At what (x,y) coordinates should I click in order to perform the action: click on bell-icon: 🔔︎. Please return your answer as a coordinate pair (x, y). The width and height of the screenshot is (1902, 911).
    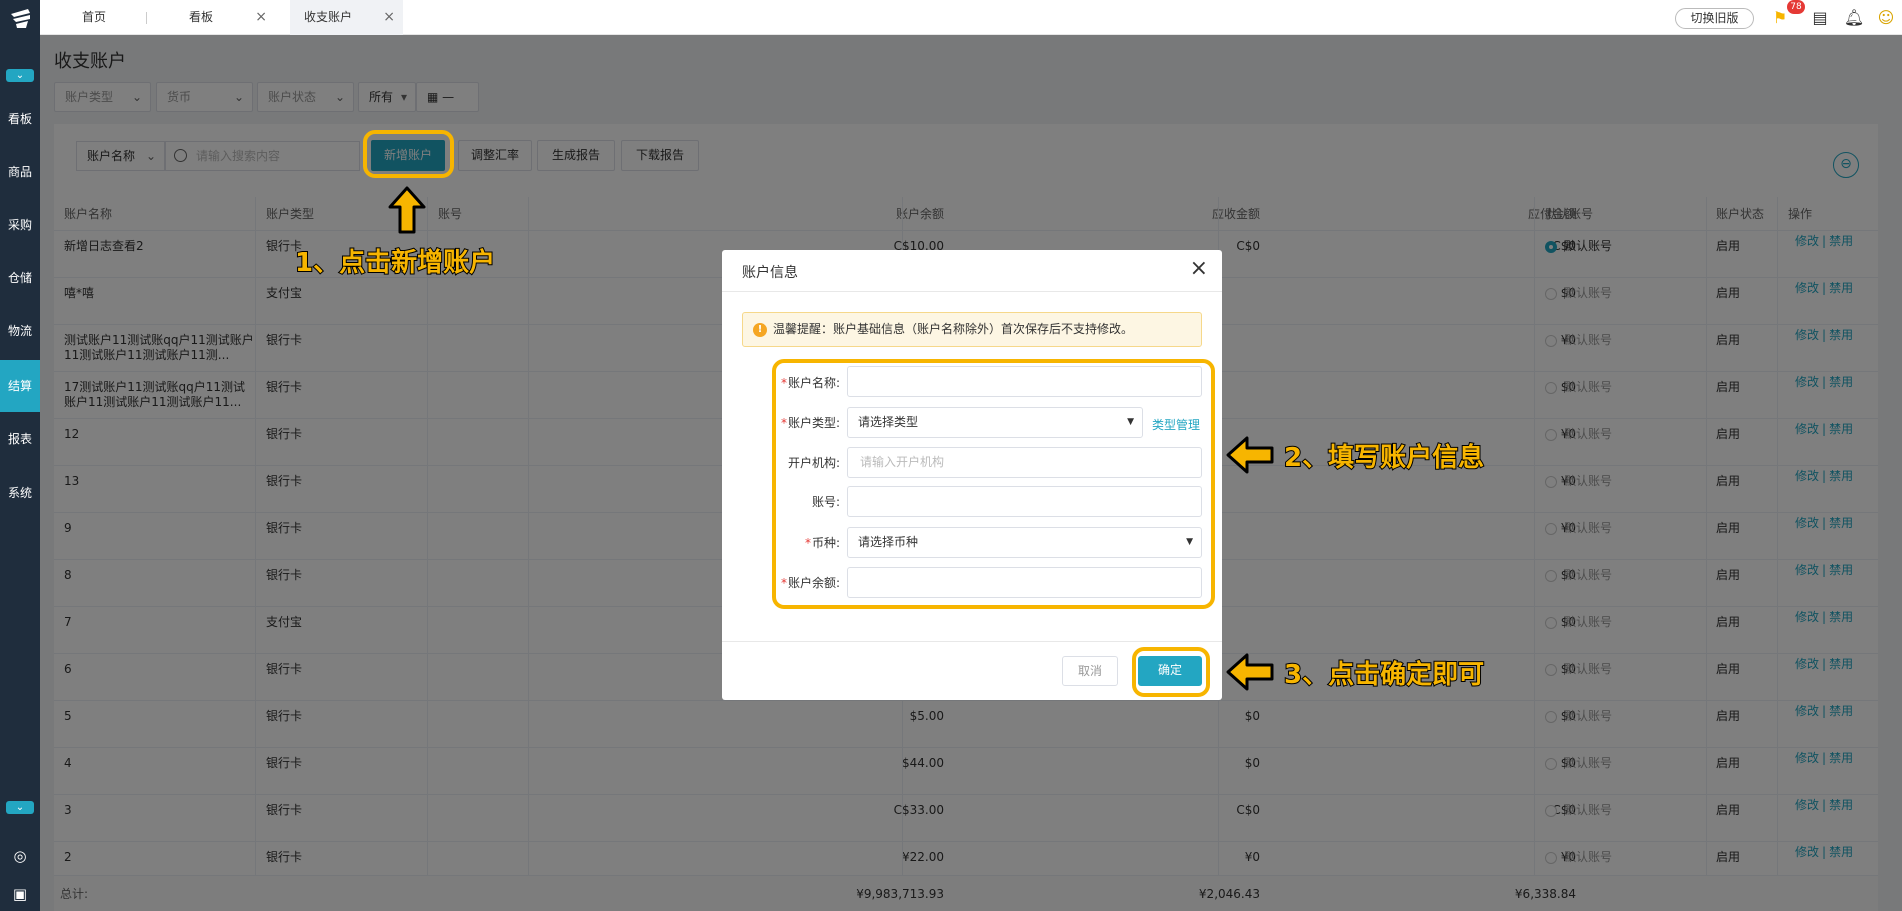
    Looking at the image, I should click on (1854, 18).